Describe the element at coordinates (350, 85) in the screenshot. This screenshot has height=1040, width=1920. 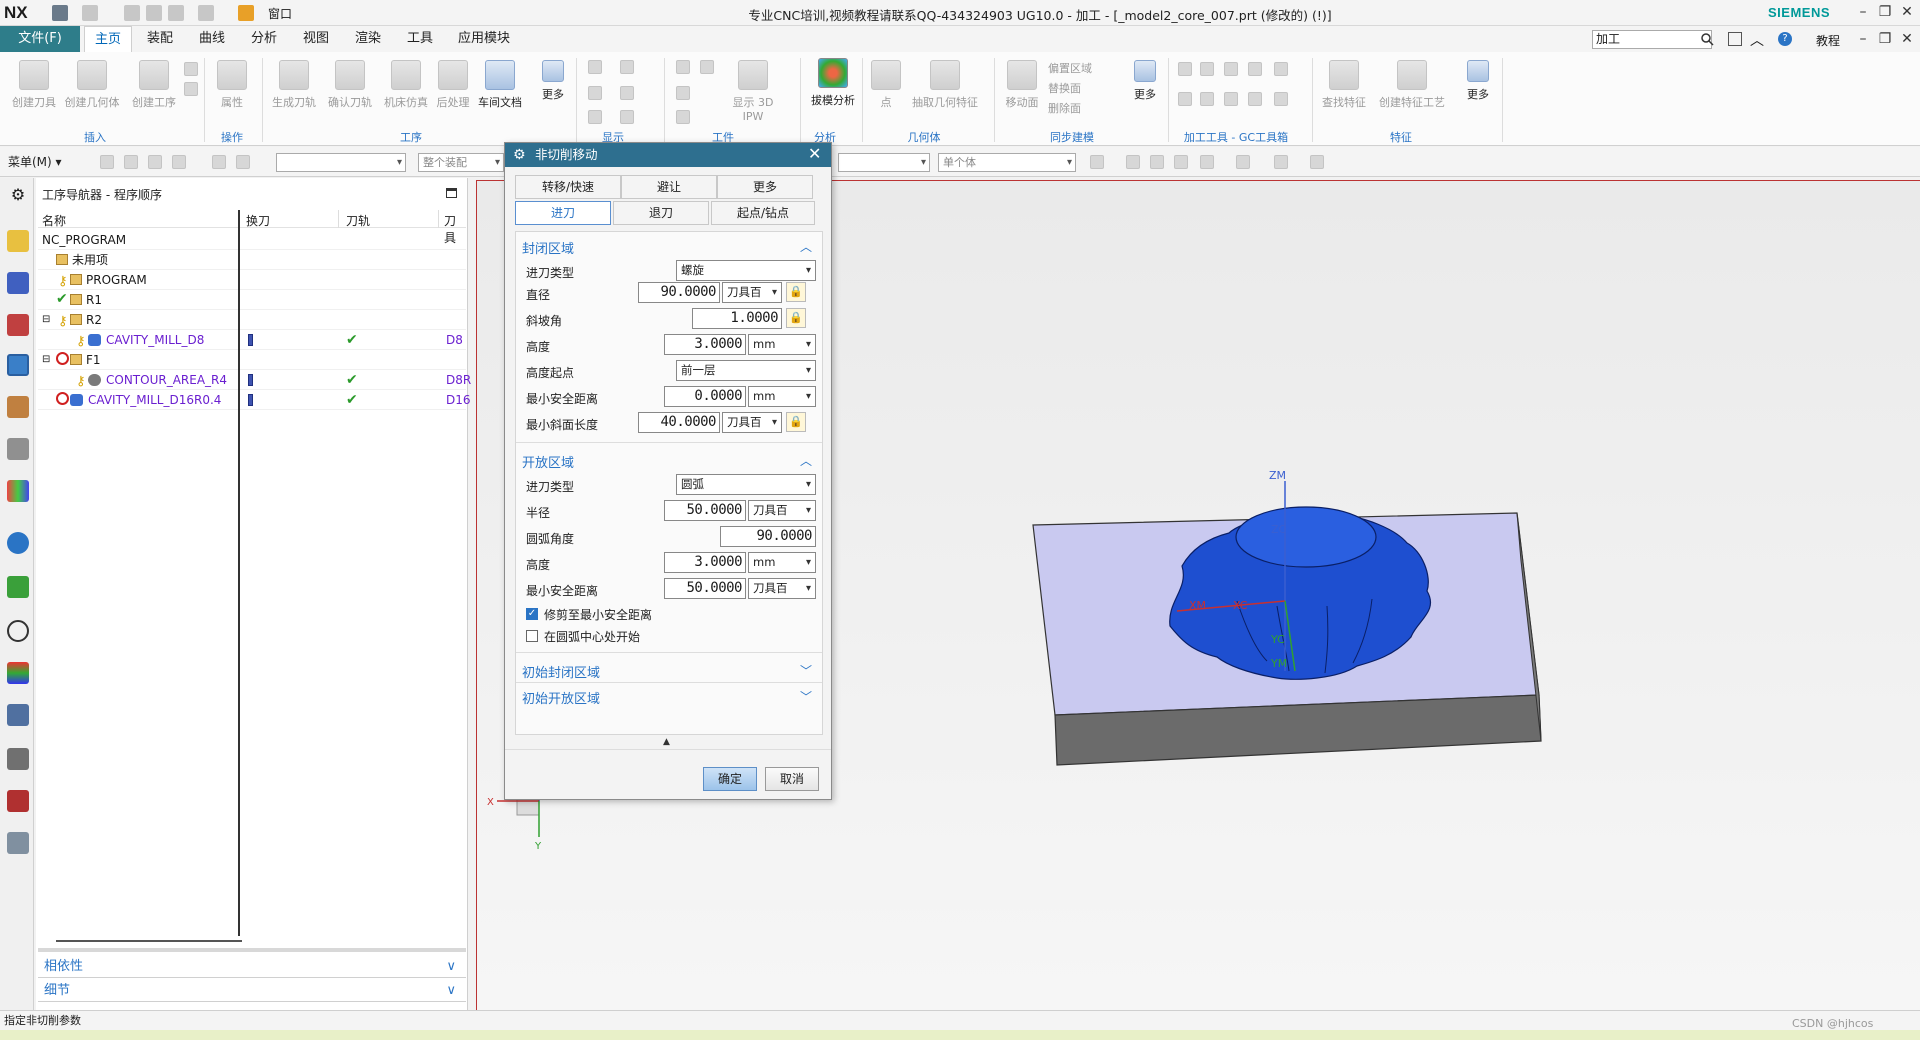
I see `verify-path-button: 确认刀轨` at that location.